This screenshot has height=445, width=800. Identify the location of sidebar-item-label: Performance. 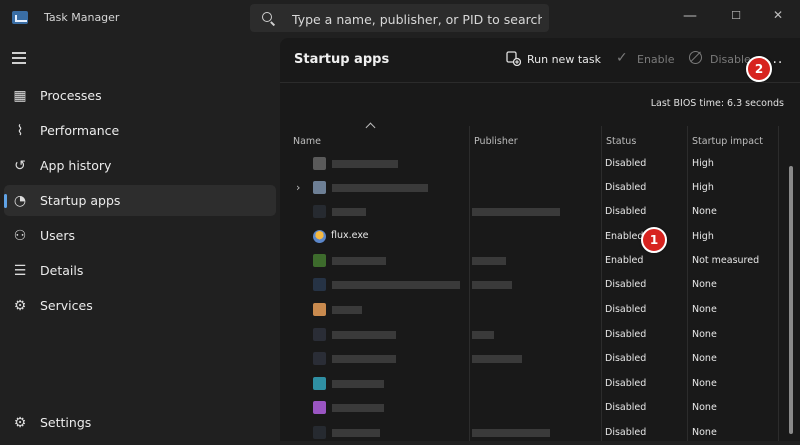
(80, 130).